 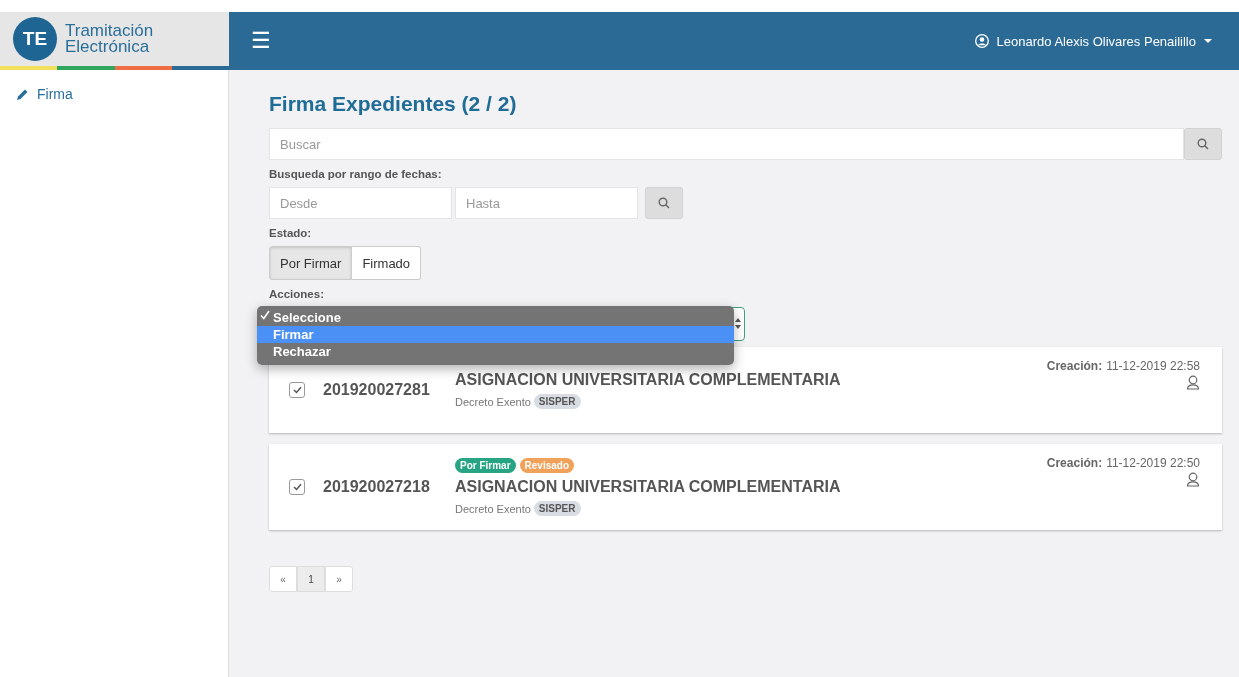 I want to click on sidebar-item: Firma, so click(x=44, y=94).